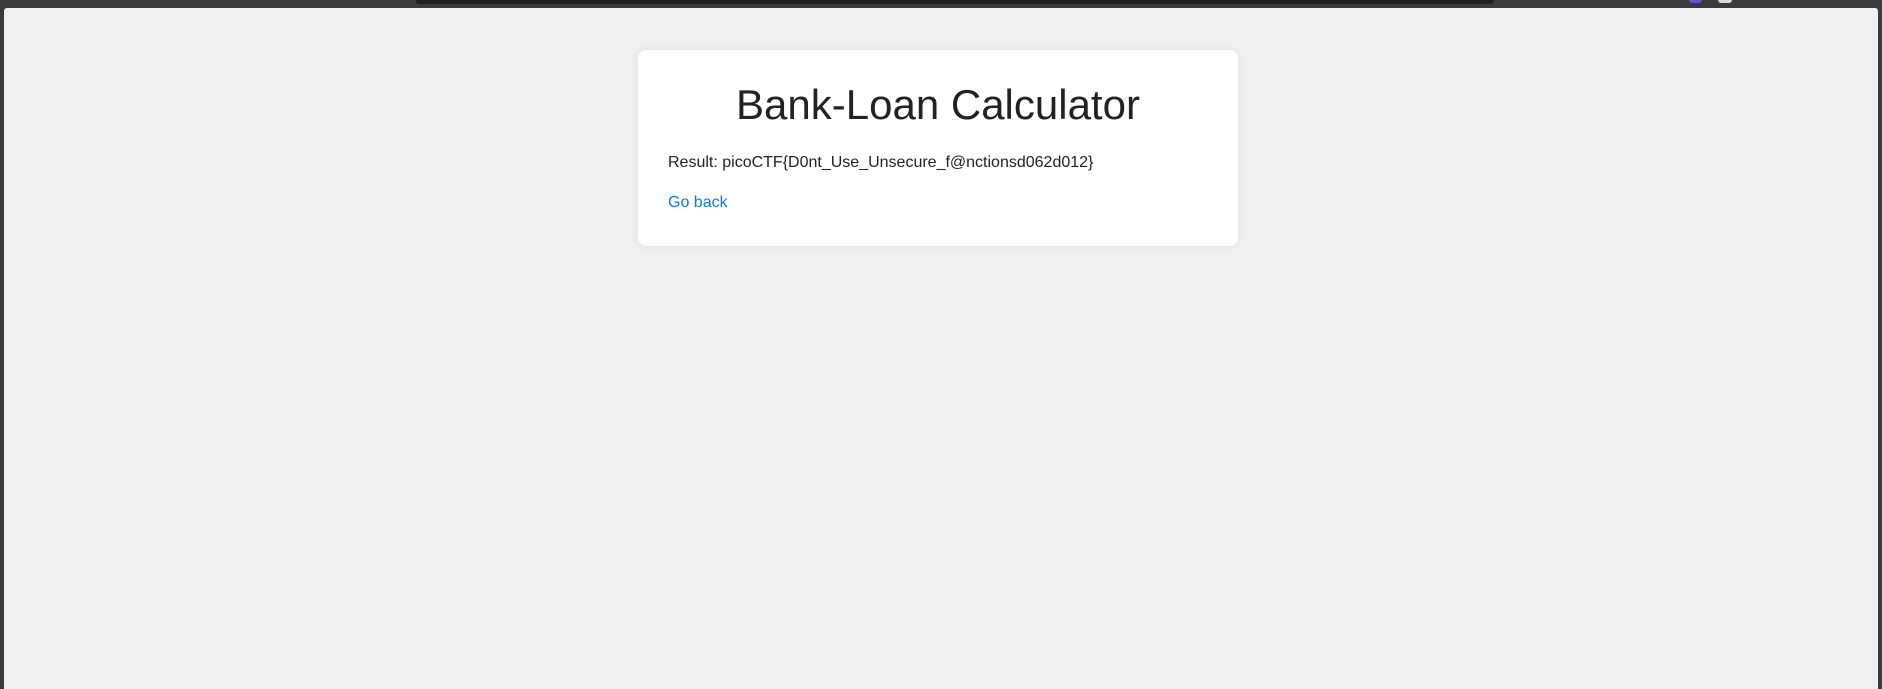 This screenshot has width=1882, height=689. Describe the element at coordinates (693, 162) in the screenshot. I see `result-label: Result:` at that location.